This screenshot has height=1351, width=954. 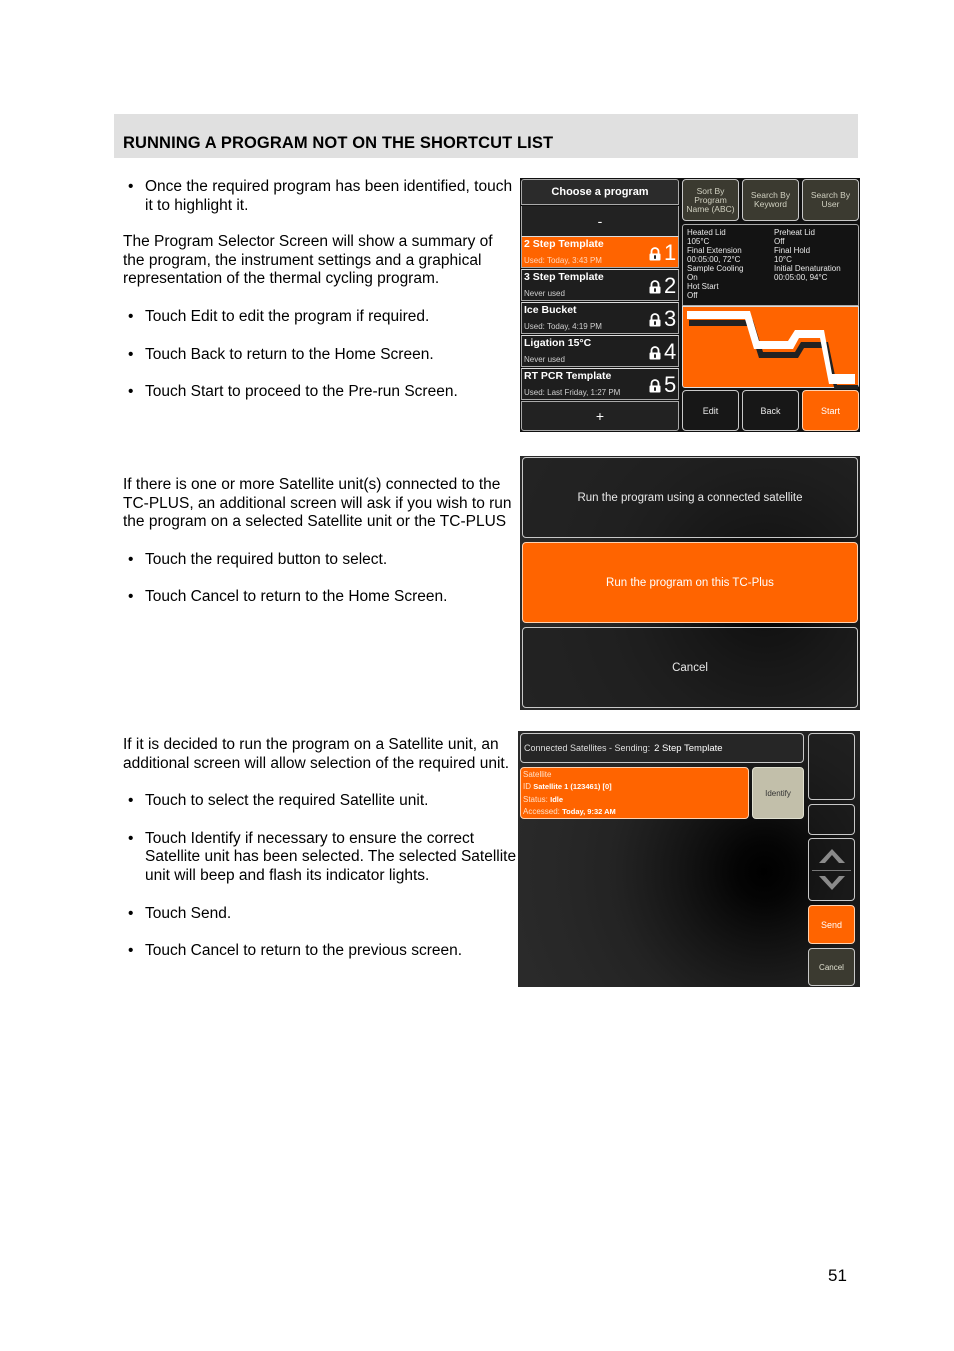 What do you see at coordinates (837, 1275) in the screenshot?
I see `page-number: 51` at bounding box center [837, 1275].